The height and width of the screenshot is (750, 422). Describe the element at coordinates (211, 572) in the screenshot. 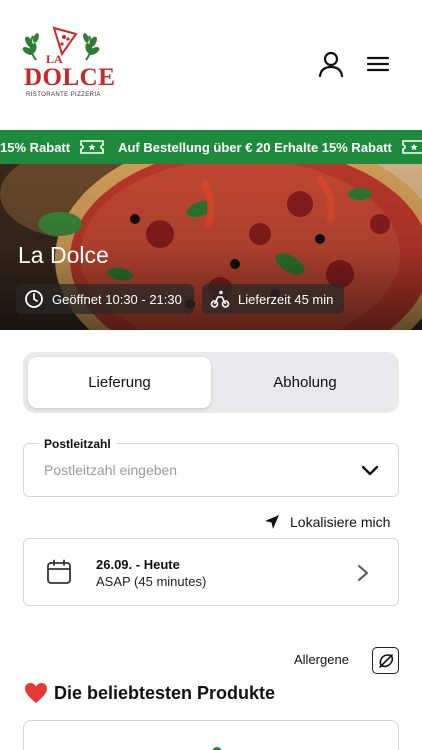

I see `delivery-time-selector: 26.09. - Heute ASAP (45 minutes)` at that location.